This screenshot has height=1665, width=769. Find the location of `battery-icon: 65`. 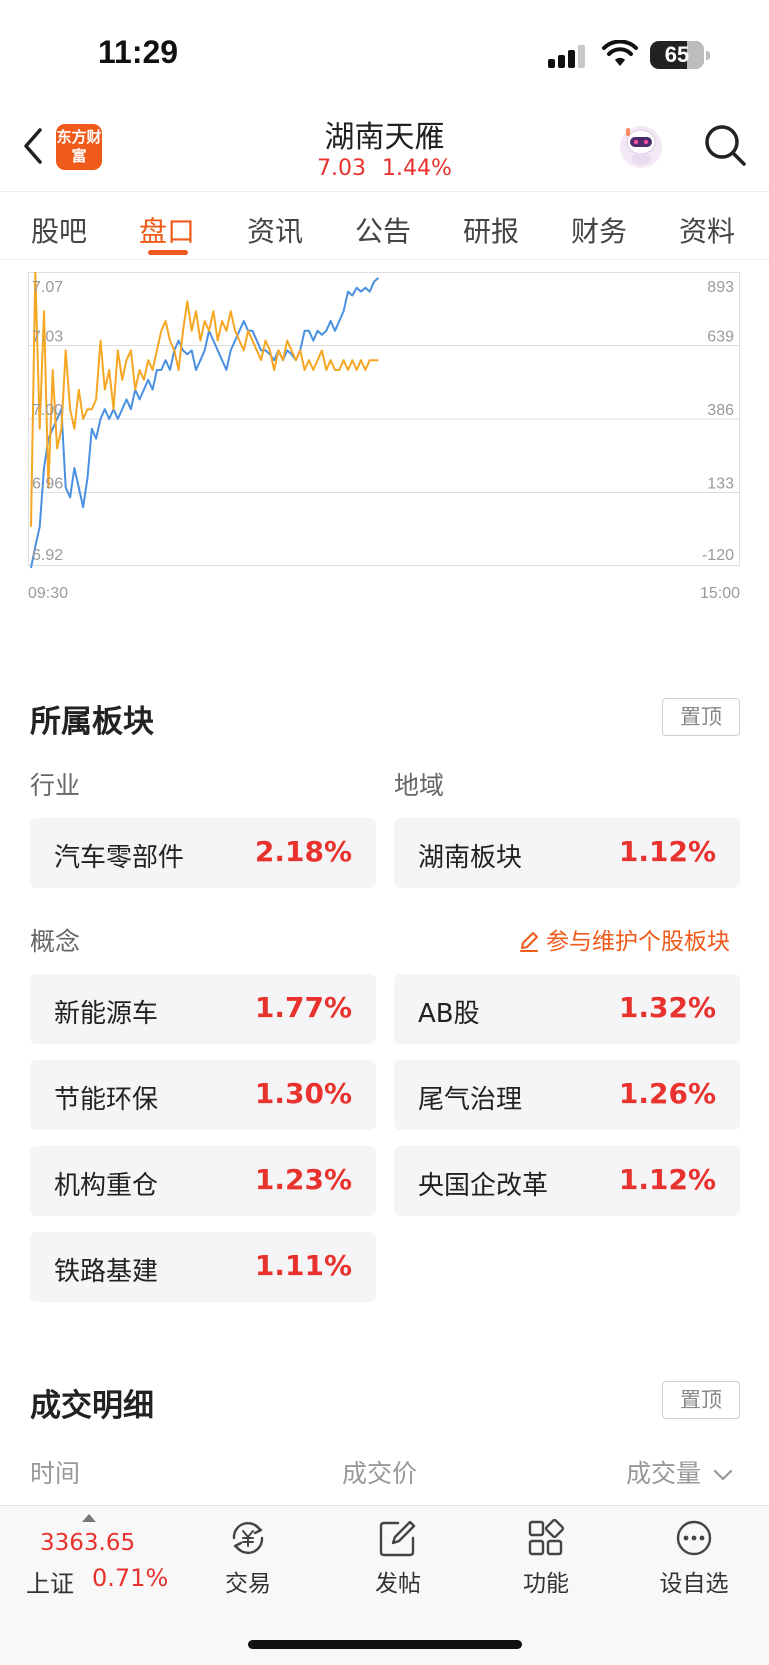

battery-icon: 65 is located at coordinates (677, 55).